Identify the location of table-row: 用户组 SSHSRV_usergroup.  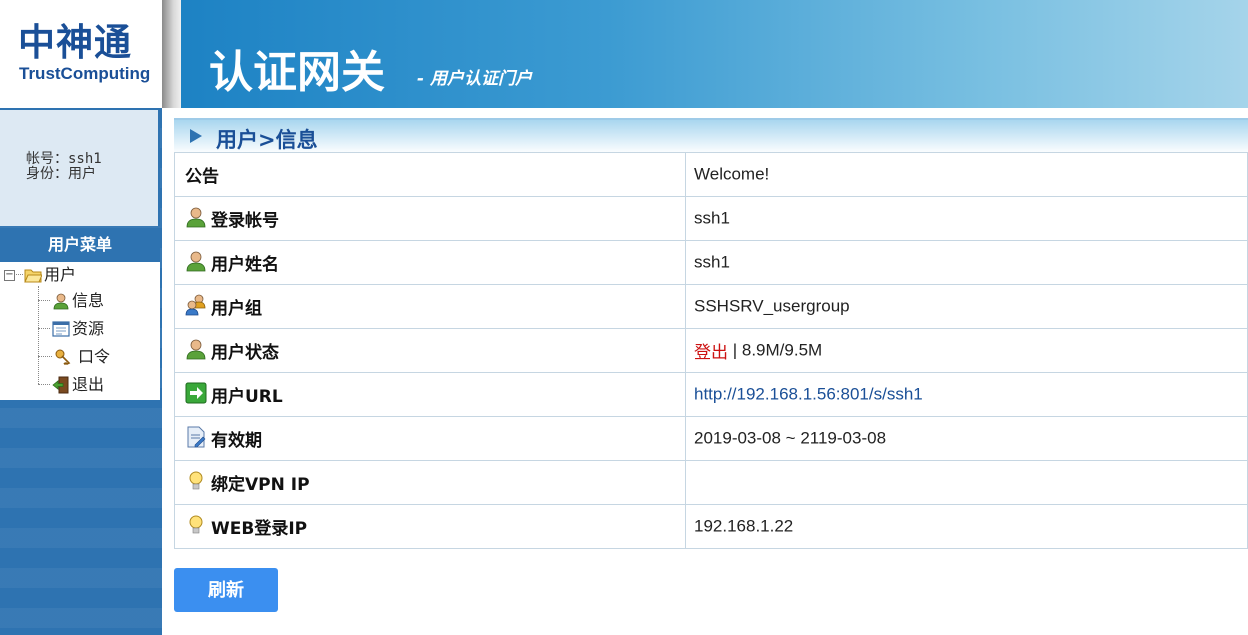
(711, 306).